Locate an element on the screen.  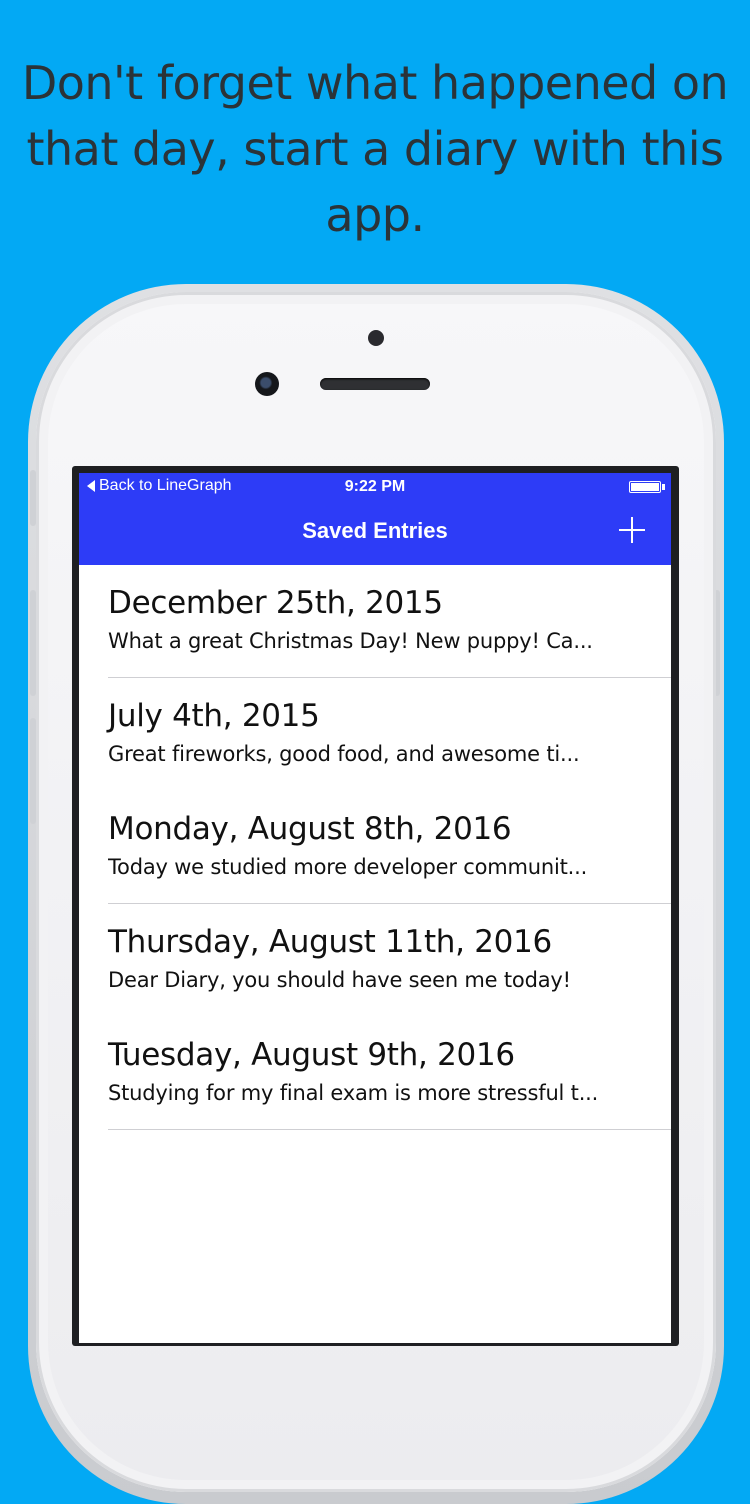
navigation-bar: Back to LineGraph 9:22 PM Saved Entries is located at coordinates (375, 519).